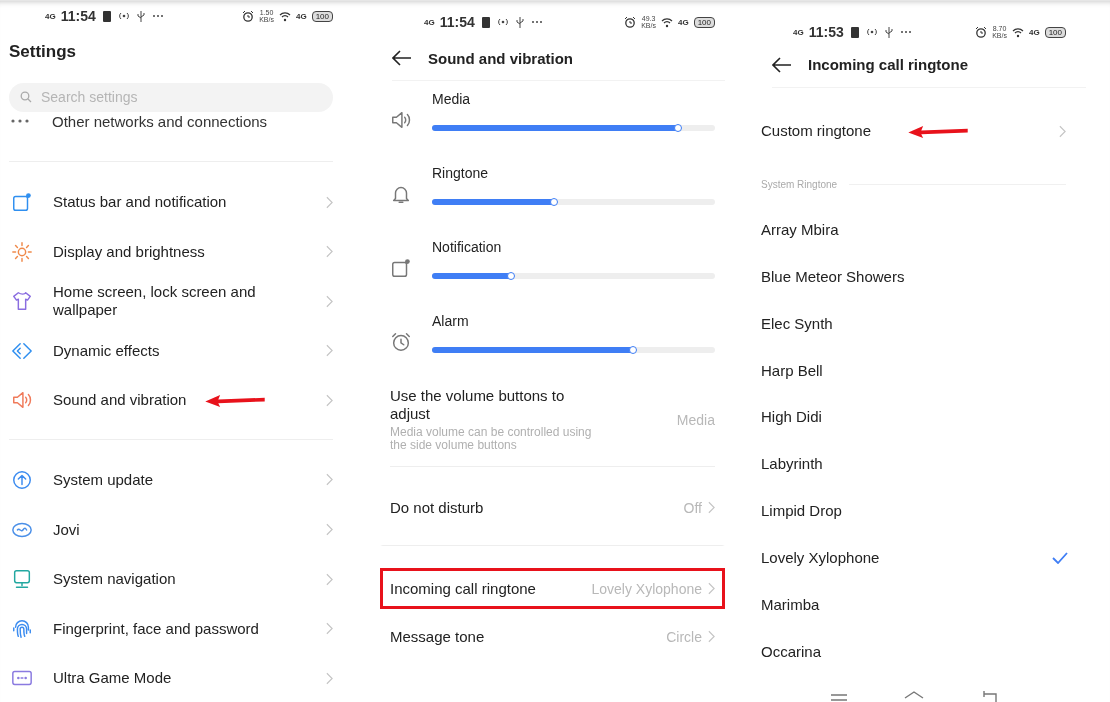  I want to click on speaker-icon, so click(401, 120).